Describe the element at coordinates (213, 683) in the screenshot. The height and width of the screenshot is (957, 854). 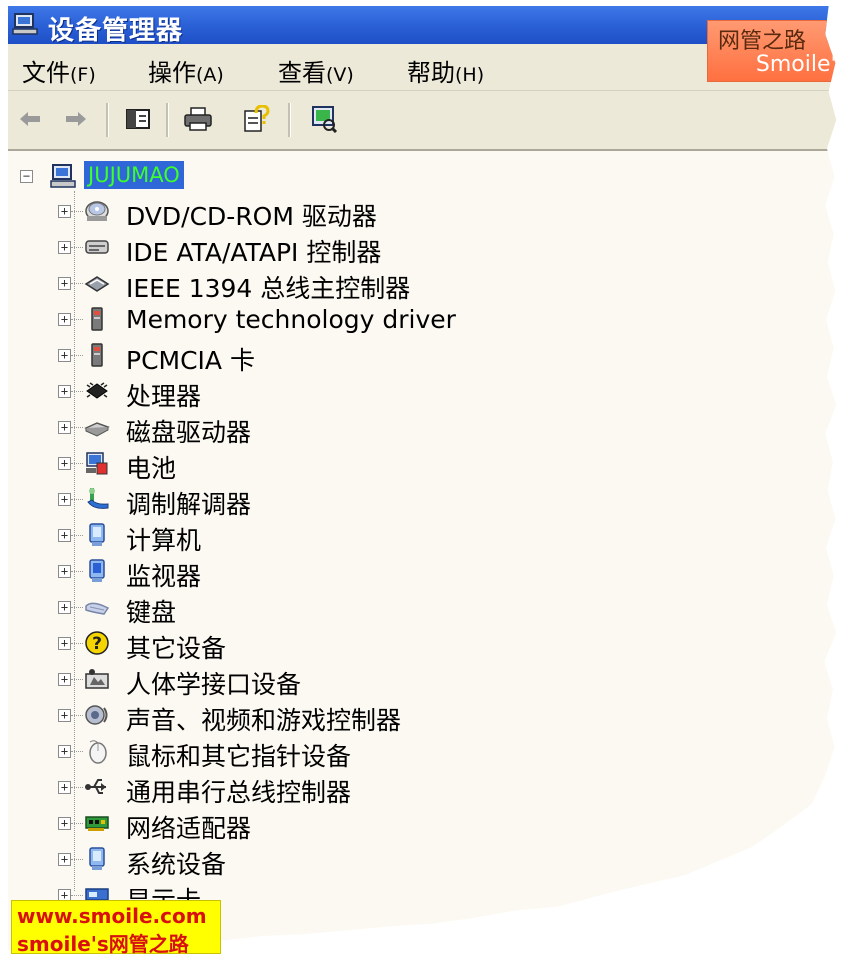
I see `tree-item-label: 人体学接口设备` at that location.